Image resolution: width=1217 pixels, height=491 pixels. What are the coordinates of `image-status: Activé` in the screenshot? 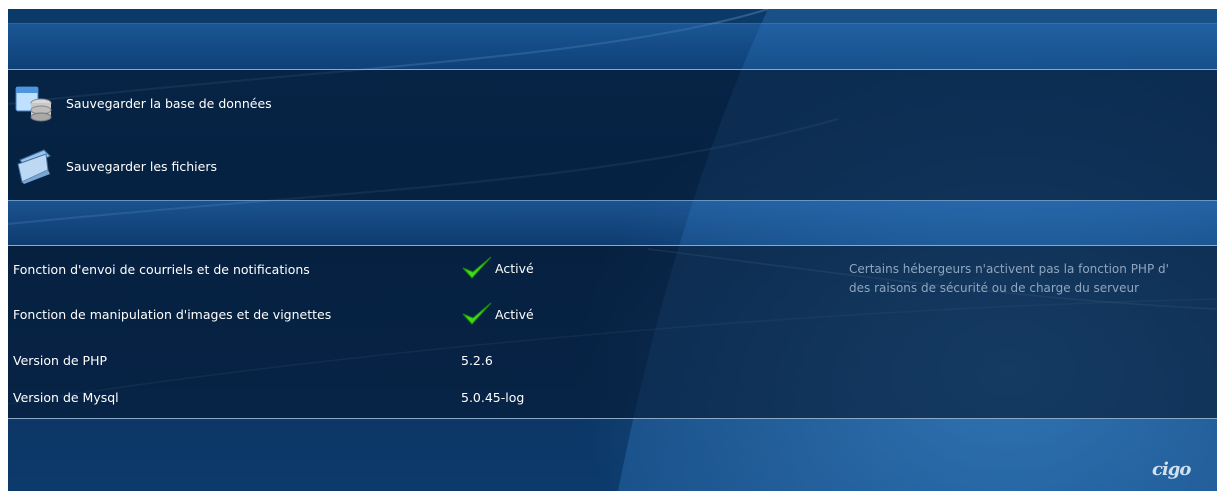 It's located at (497, 314).